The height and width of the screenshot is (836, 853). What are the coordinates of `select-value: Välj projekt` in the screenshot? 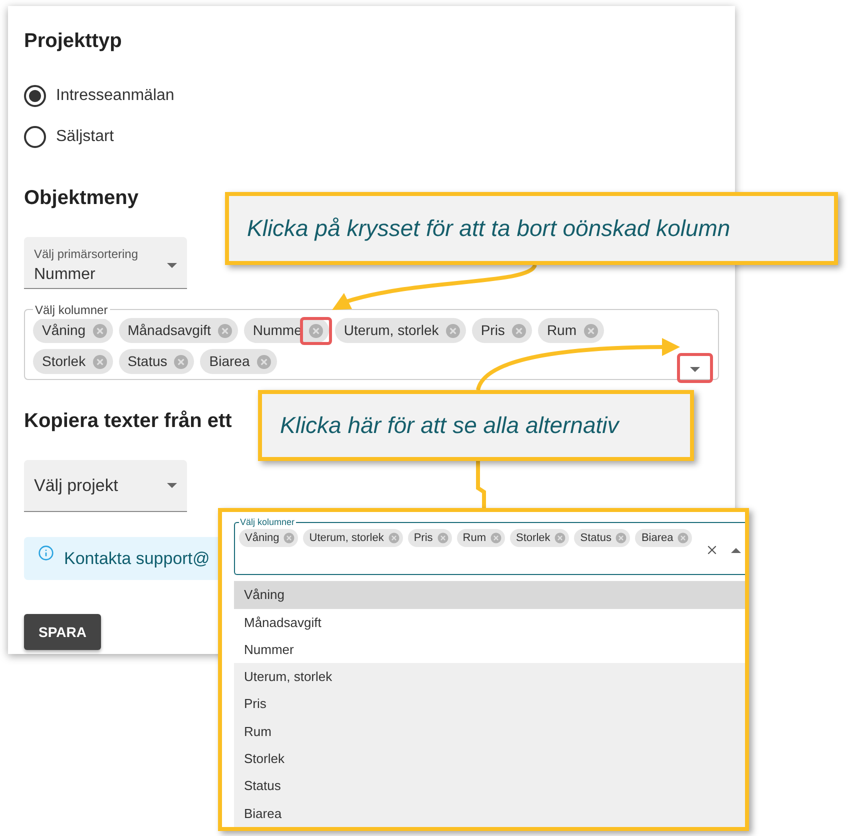 It's located at (76, 485).